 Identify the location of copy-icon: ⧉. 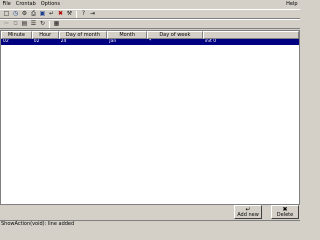
(15, 24).